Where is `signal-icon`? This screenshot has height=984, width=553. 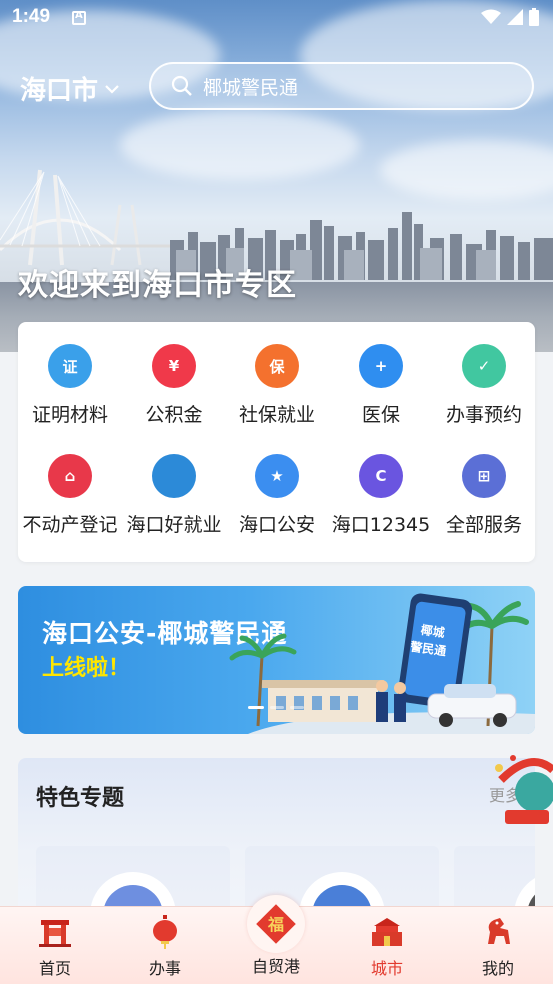 signal-icon is located at coordinates (515, 17).